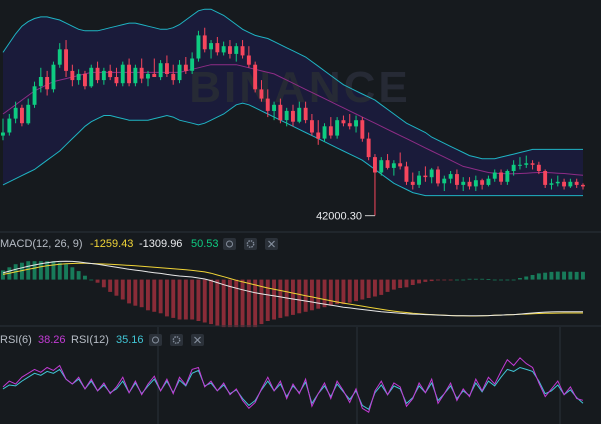  Describe the element at coordinates (155, 340) in the screenshot. I see `rsi-visibility-toggle` at that location.